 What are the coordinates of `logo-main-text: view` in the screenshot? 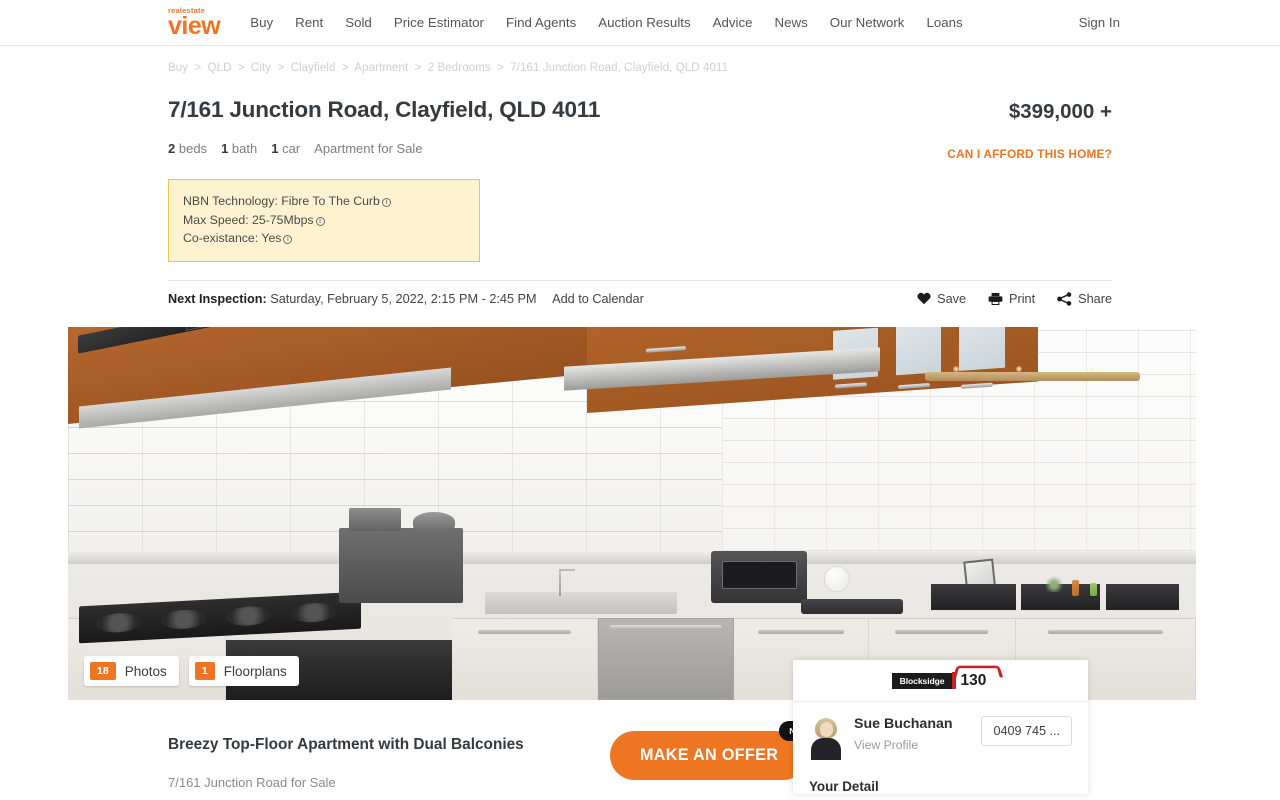 It's located at (194, 25).